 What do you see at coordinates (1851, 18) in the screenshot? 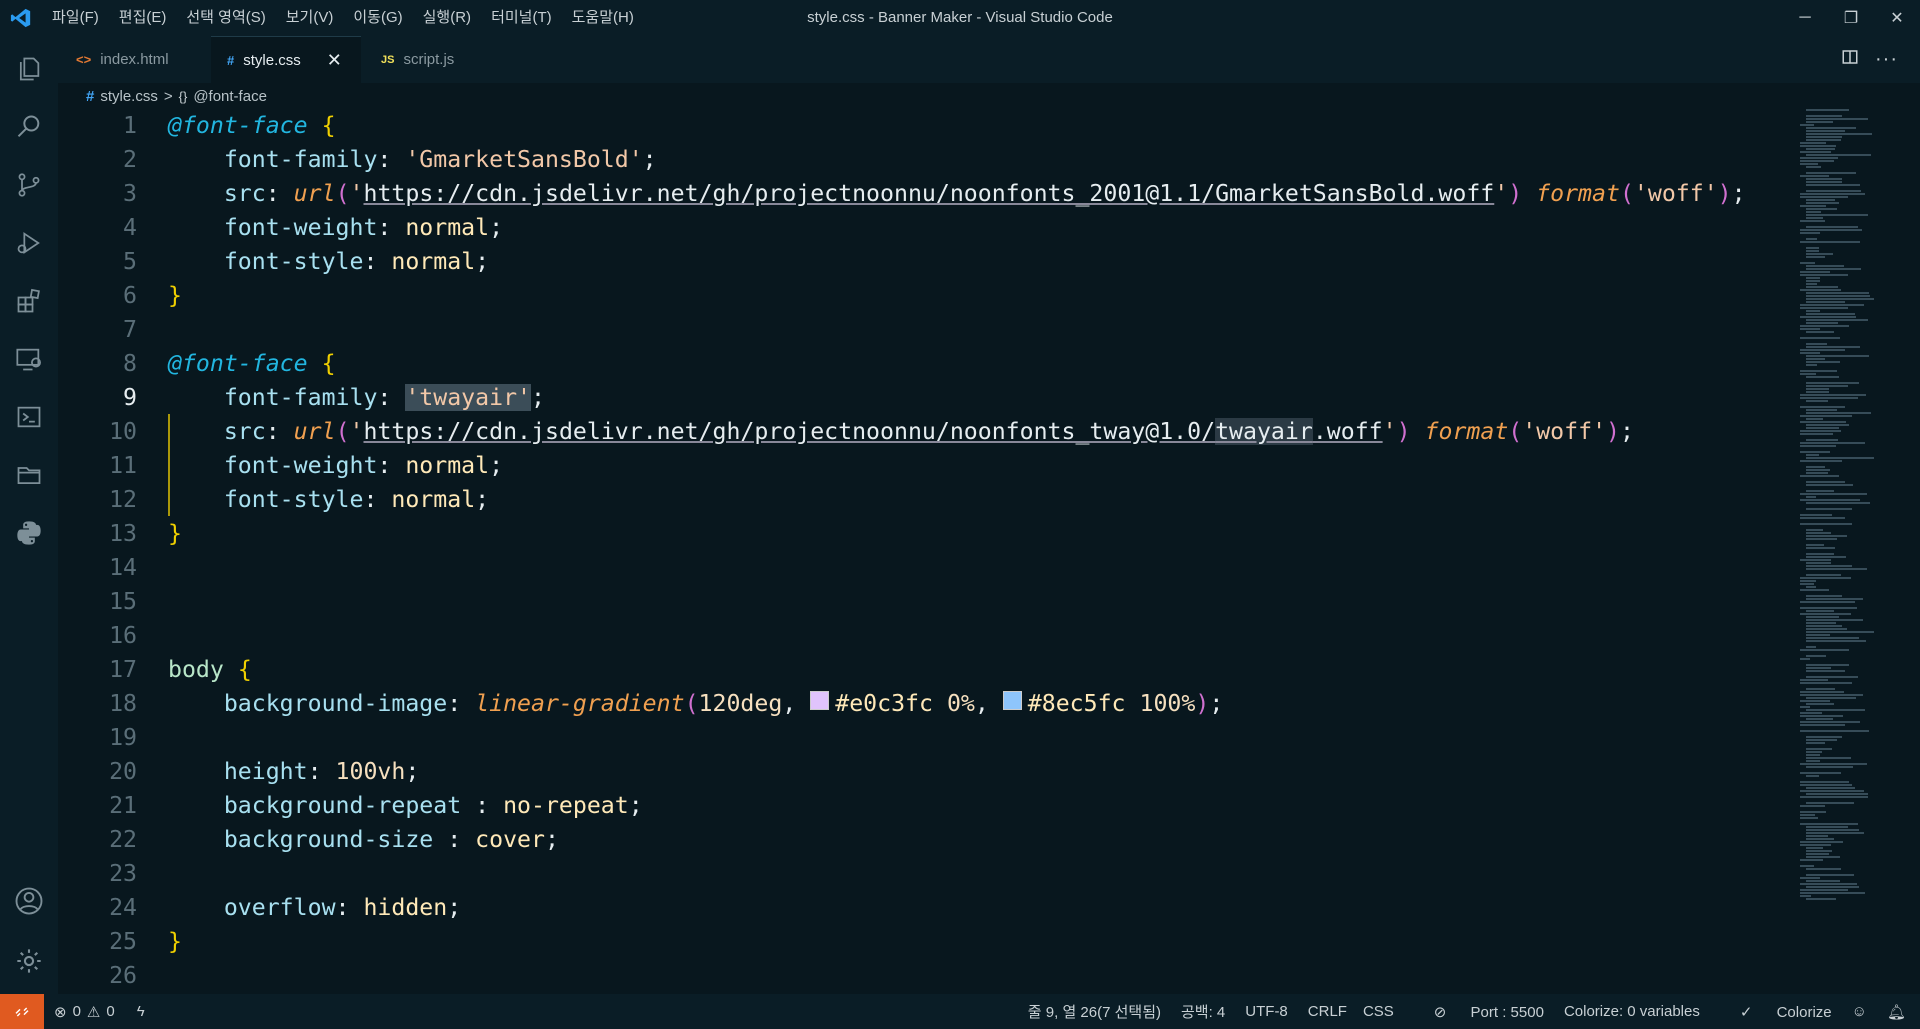
I see `restore-button: ❐` at bounding box center [1851, 18].